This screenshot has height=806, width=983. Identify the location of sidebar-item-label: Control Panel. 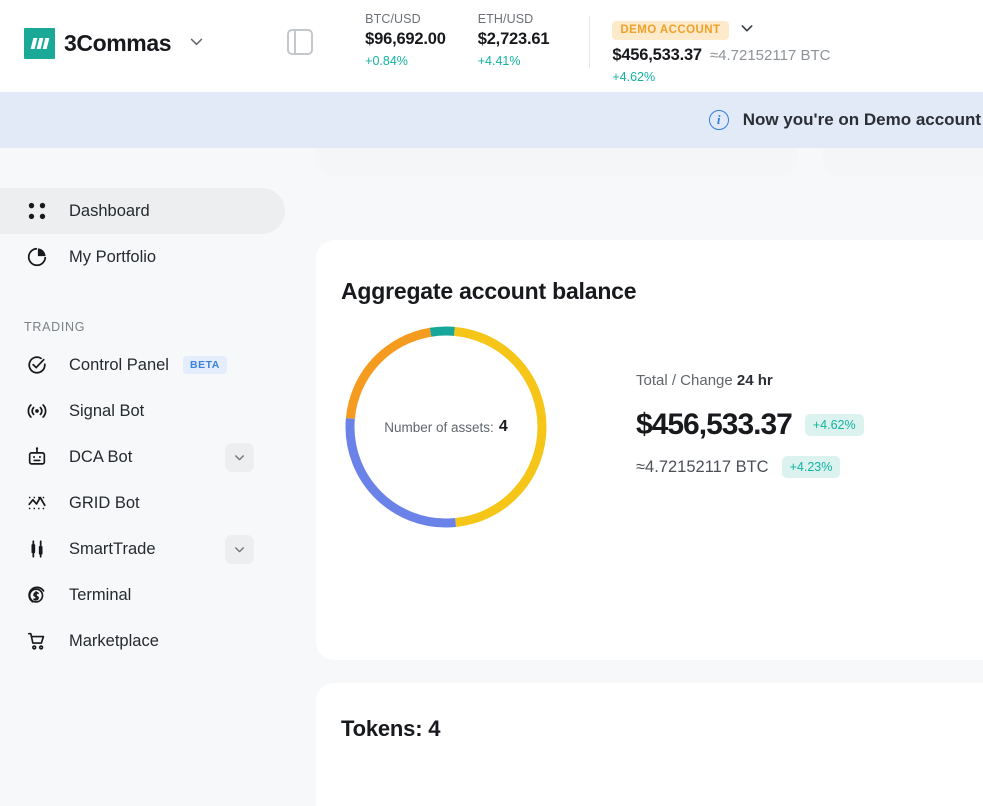
(119, 364).